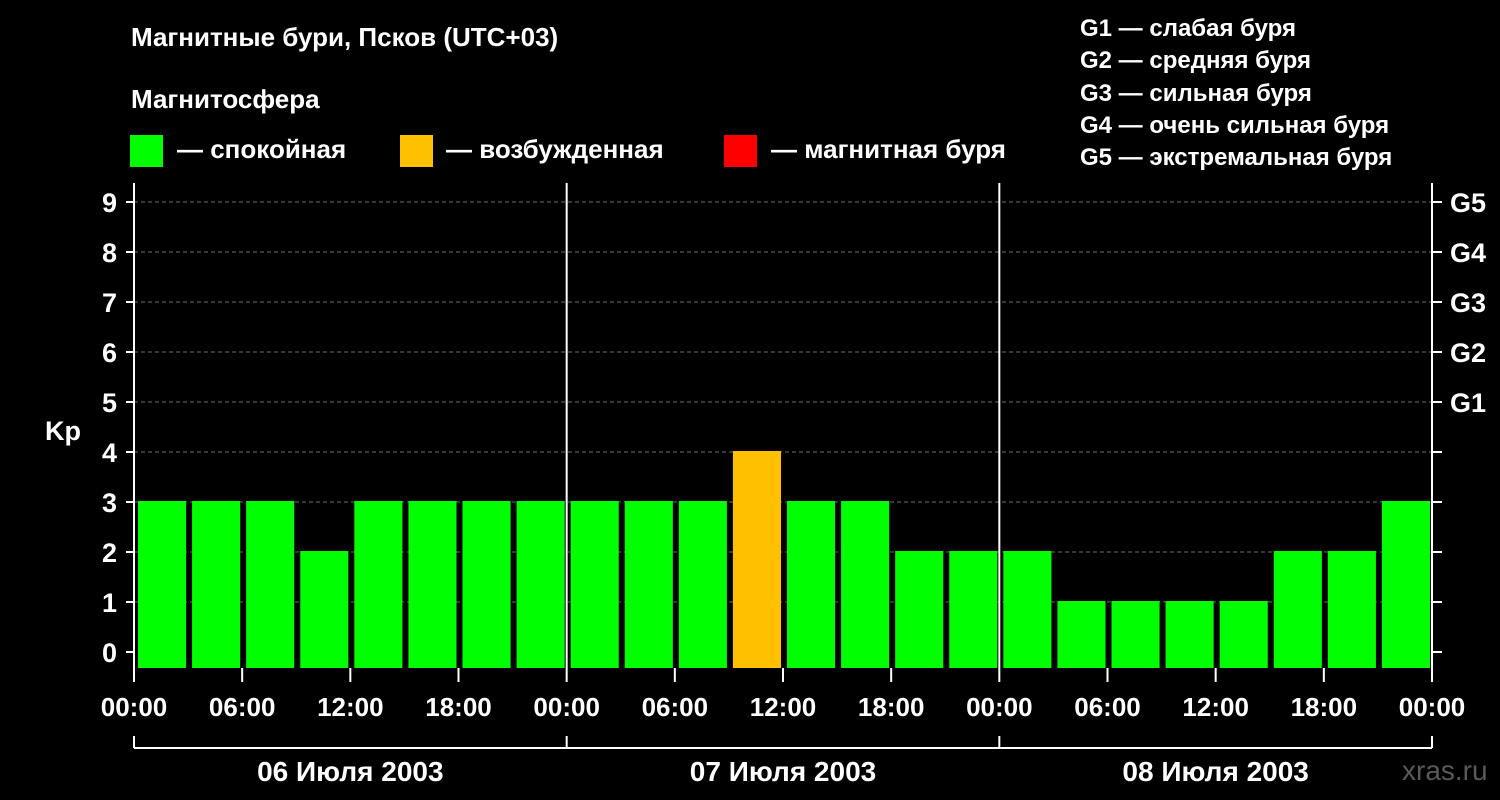  Describe the element at coordinates (1215, 771) in the screenshot. I see `day-label: 08 Июля 2003` at that location.